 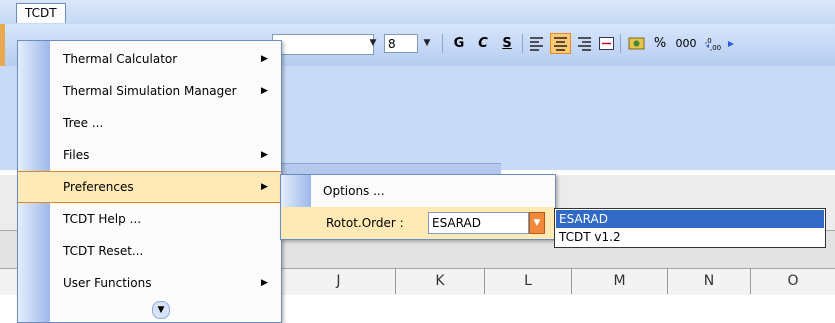 I want to click on font-name-dropdown-icon: ▼, so click(x=373, y=43).